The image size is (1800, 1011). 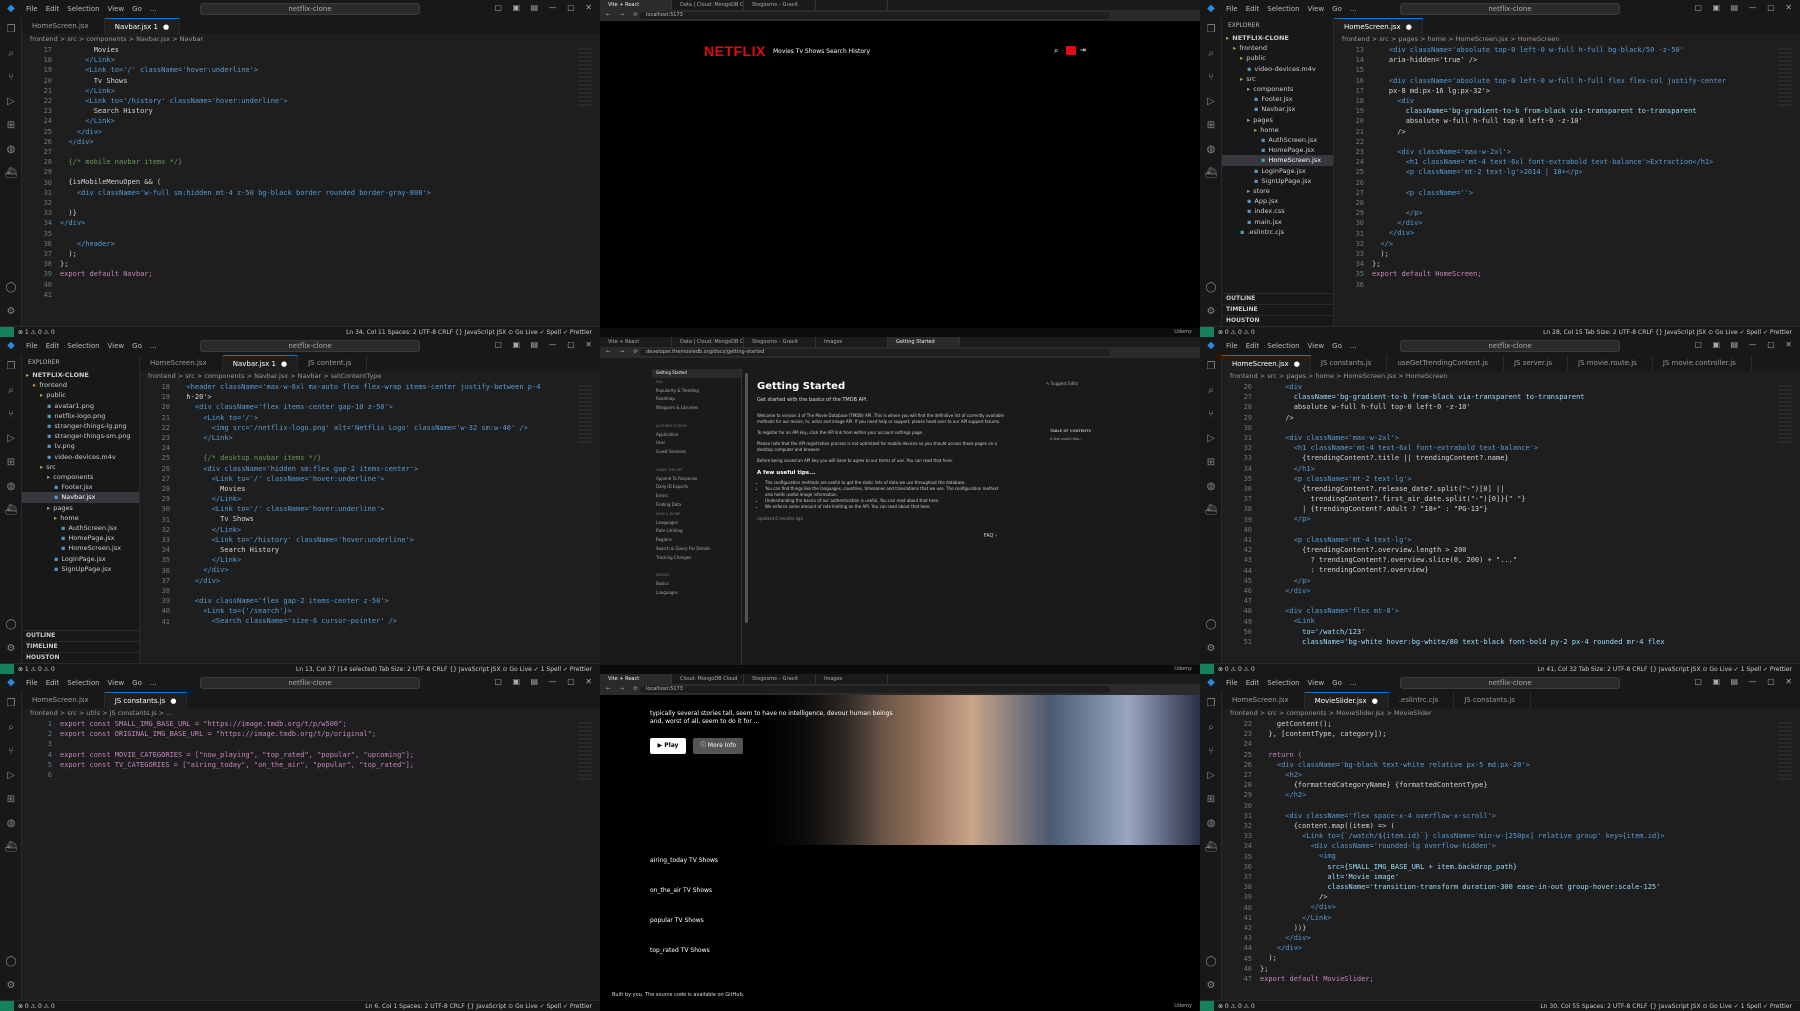 What do you see at coordinates (80, 375) in the screenshot?
I see `file-tree-item: ▸ NETFLIX-CLONE` at bounding box center [80, 375].